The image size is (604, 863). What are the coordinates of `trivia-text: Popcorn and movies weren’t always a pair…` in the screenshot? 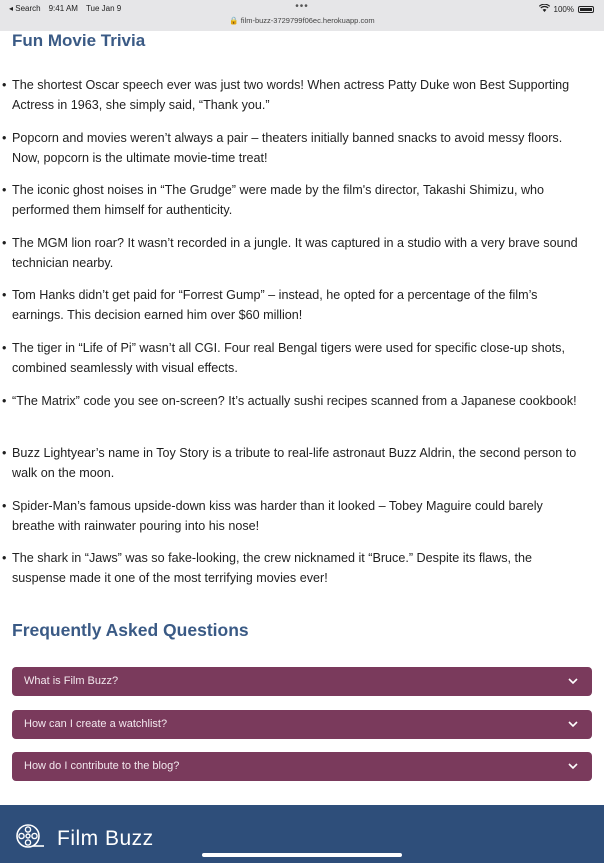 It's located at (287, 147).